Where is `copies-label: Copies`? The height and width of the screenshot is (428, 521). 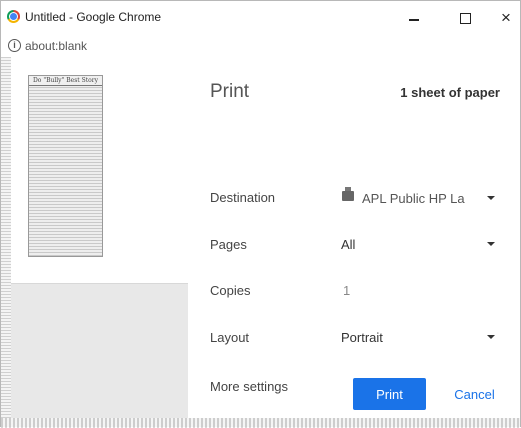
copies-label: Copies is located at coordinates (230, 290).